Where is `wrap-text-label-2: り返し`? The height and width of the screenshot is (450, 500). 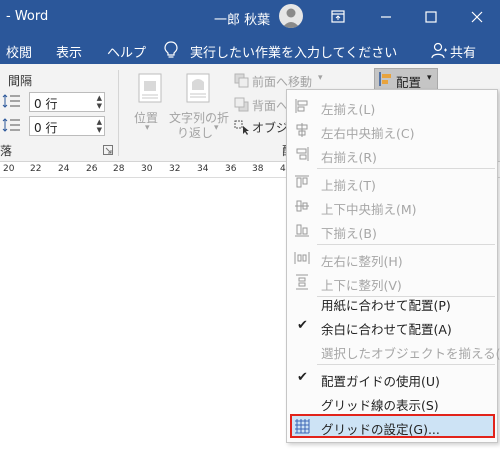 wrap-text-label-2: り返し is located at coordinates (195, 132).